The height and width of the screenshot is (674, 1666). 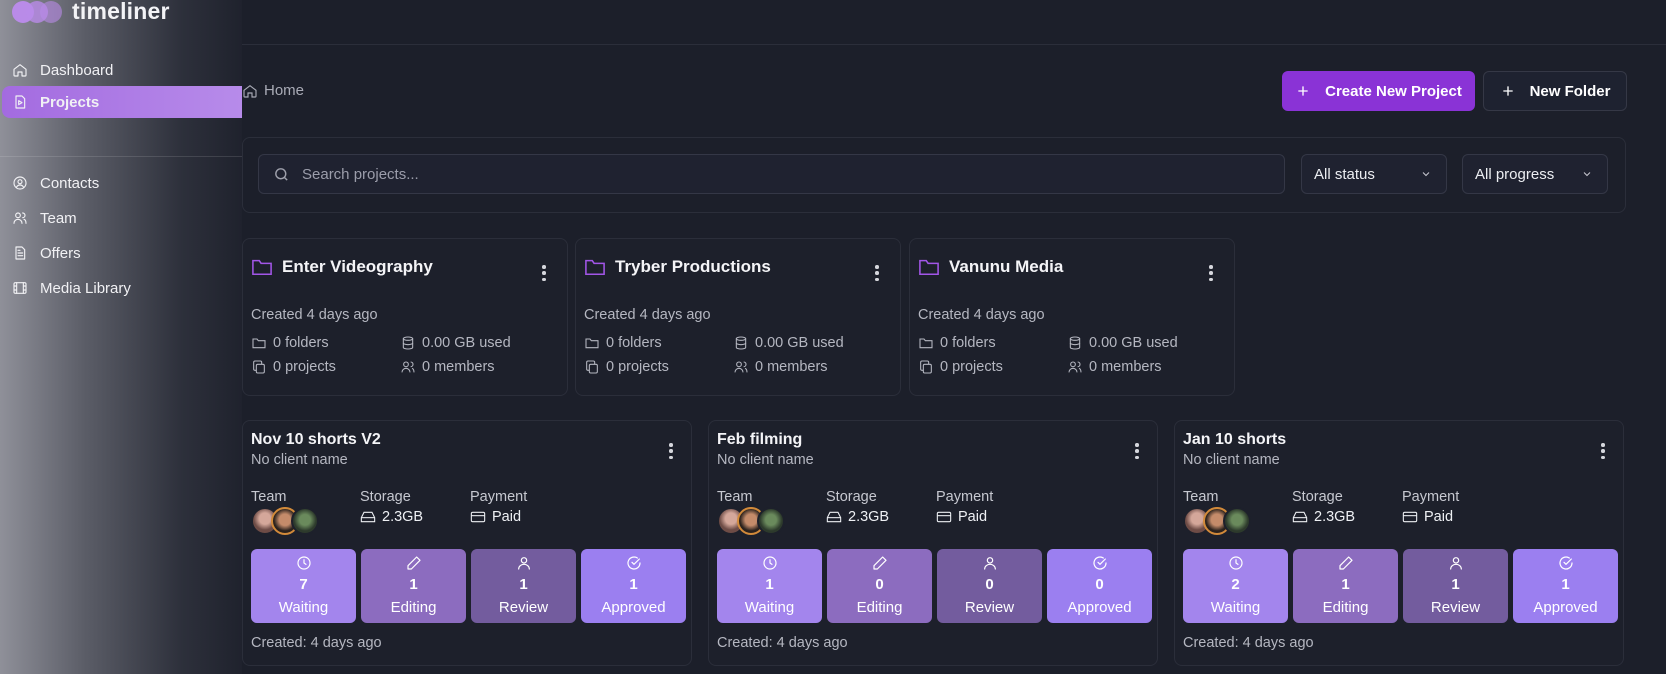 What do you see at coordinates (693, 267) in the screenshot?
I see `folder-name: Tryber Productions` at bounding box center [693, 267].